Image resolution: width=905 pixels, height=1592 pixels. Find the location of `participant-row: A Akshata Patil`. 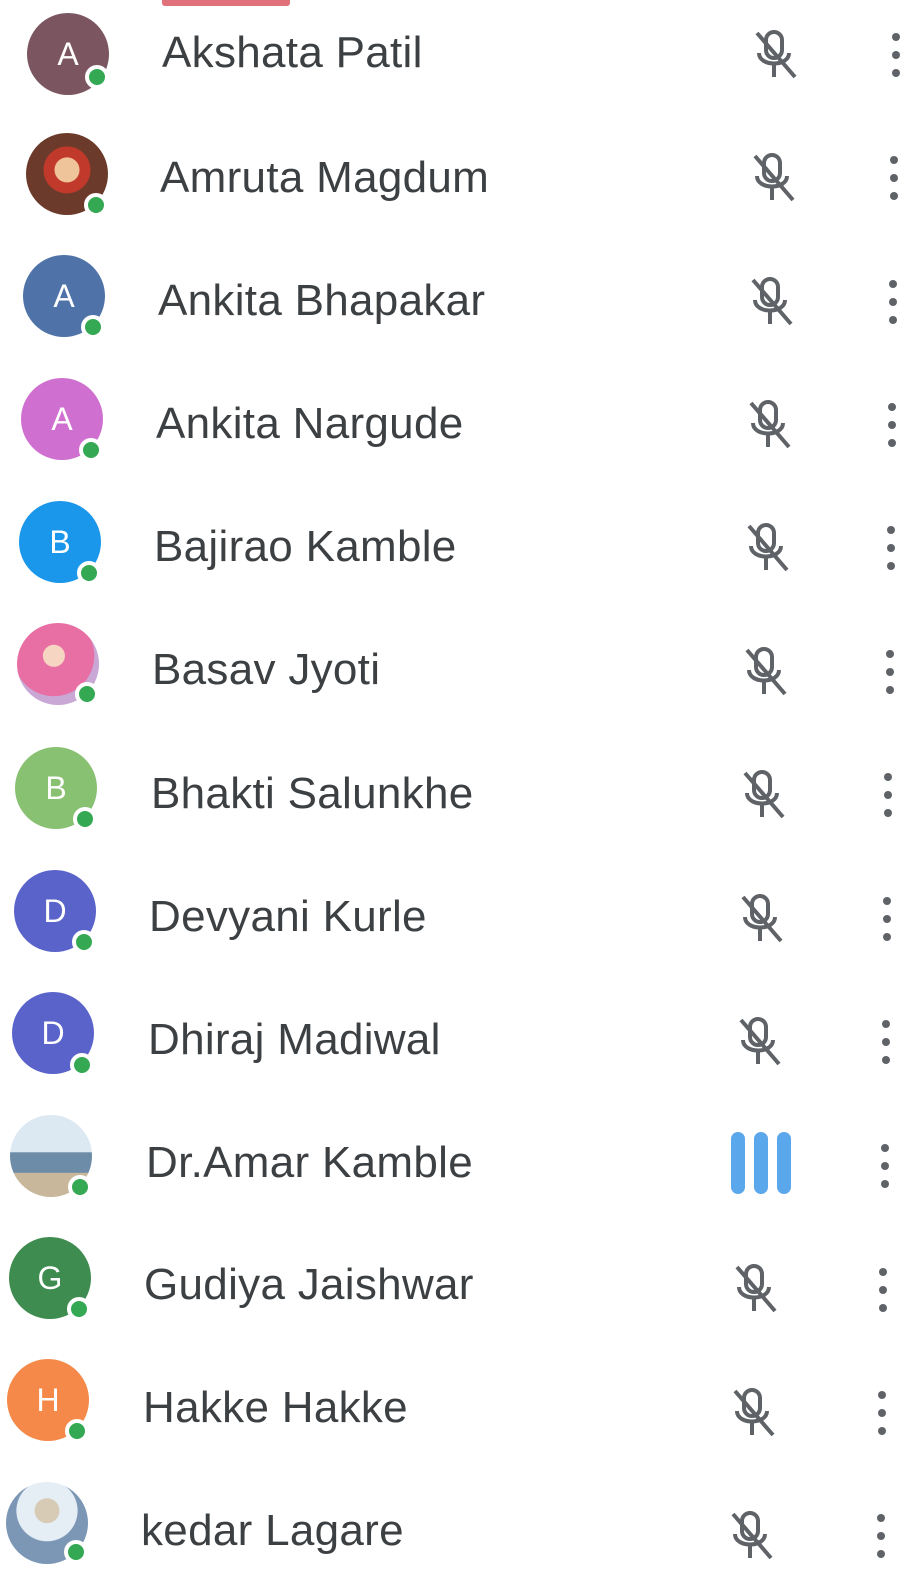

participant-row: A Akshata Patil is located at coordinates (452, 58).